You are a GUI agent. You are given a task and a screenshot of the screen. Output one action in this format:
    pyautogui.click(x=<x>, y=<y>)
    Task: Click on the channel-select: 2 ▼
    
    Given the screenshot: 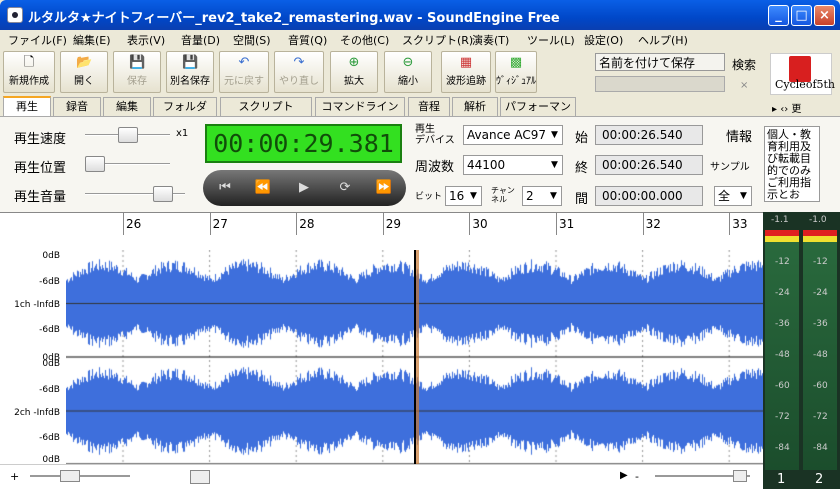 What is the action you would take?
    pyautogui.click(x=542, y=196)
    